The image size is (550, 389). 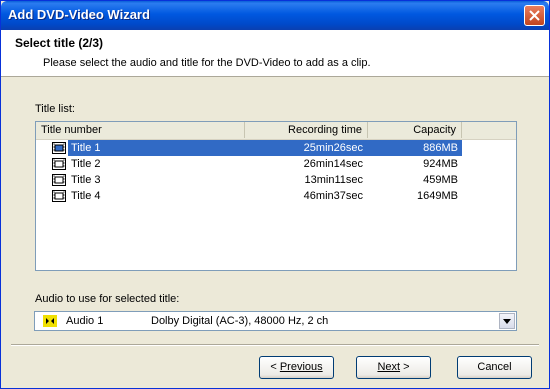 I want to click on row-time: 46min37sec, so click(x=333, y=196).